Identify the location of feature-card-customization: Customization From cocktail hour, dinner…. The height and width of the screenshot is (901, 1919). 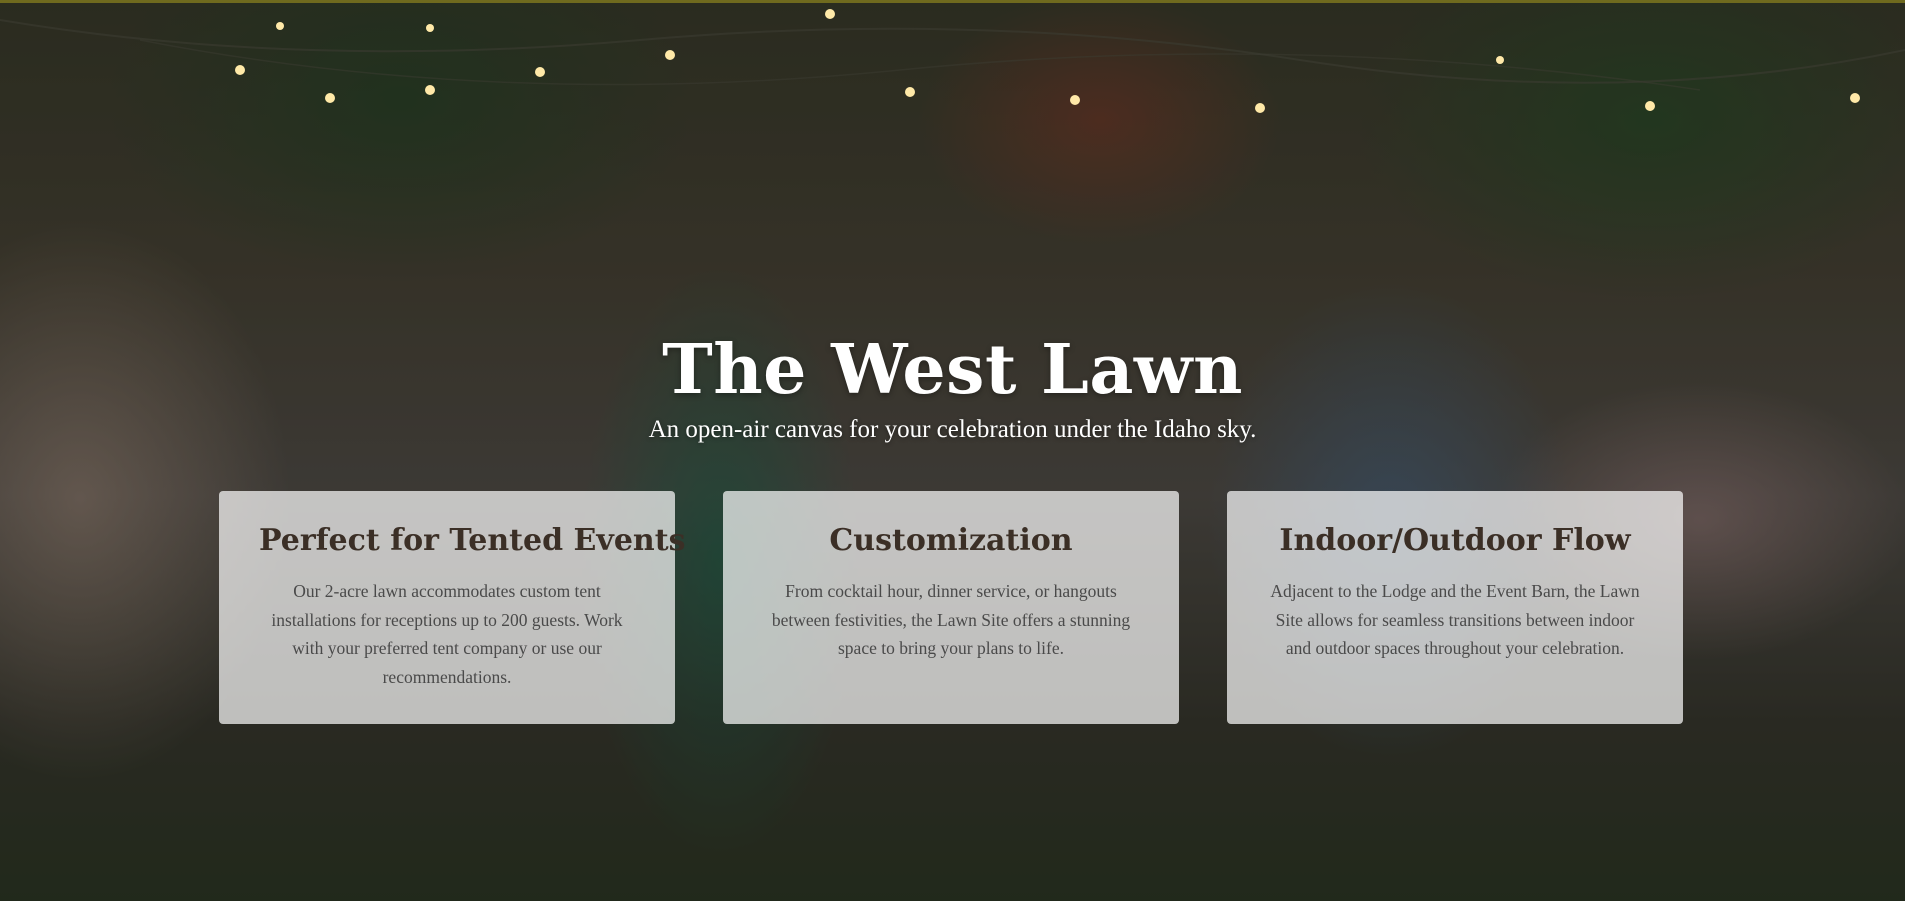
(951, 607).